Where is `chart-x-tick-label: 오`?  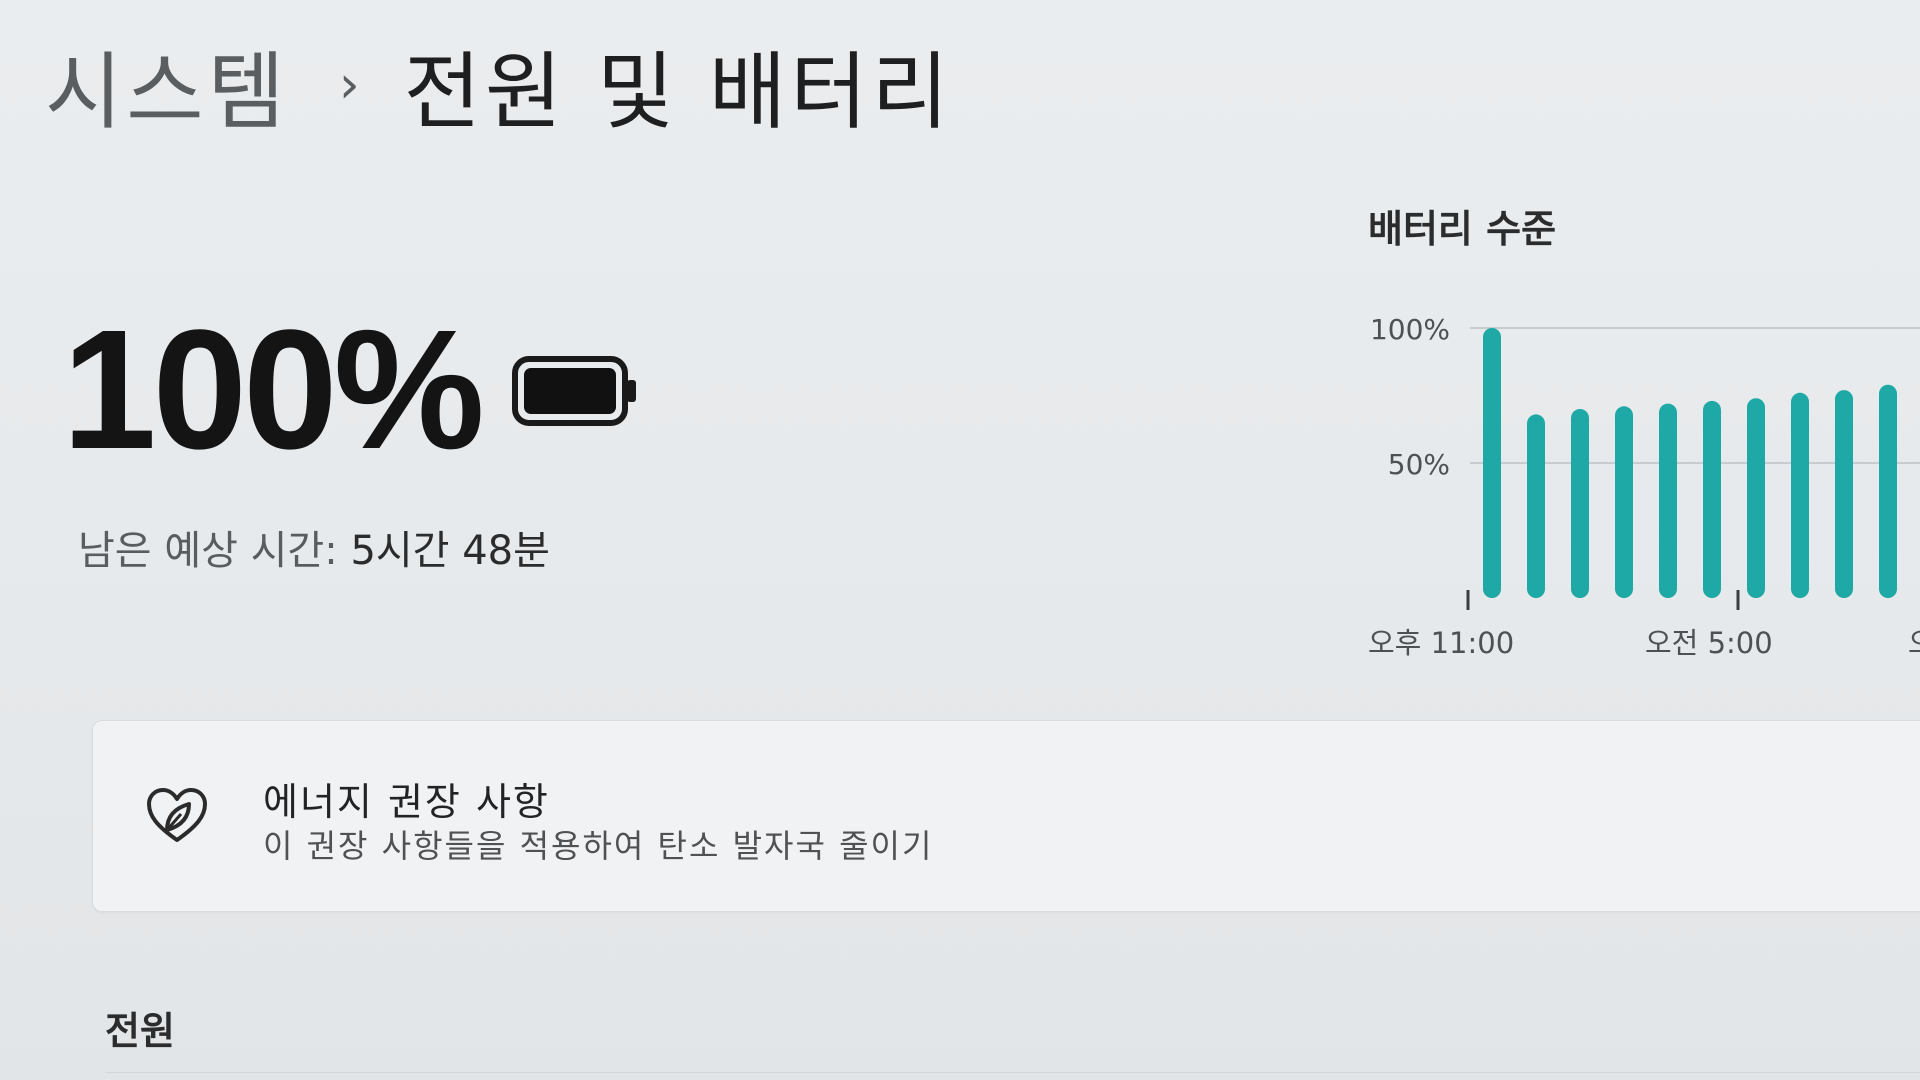
chart-x-tick-label: 오 is located at coordinates (1914, 643).